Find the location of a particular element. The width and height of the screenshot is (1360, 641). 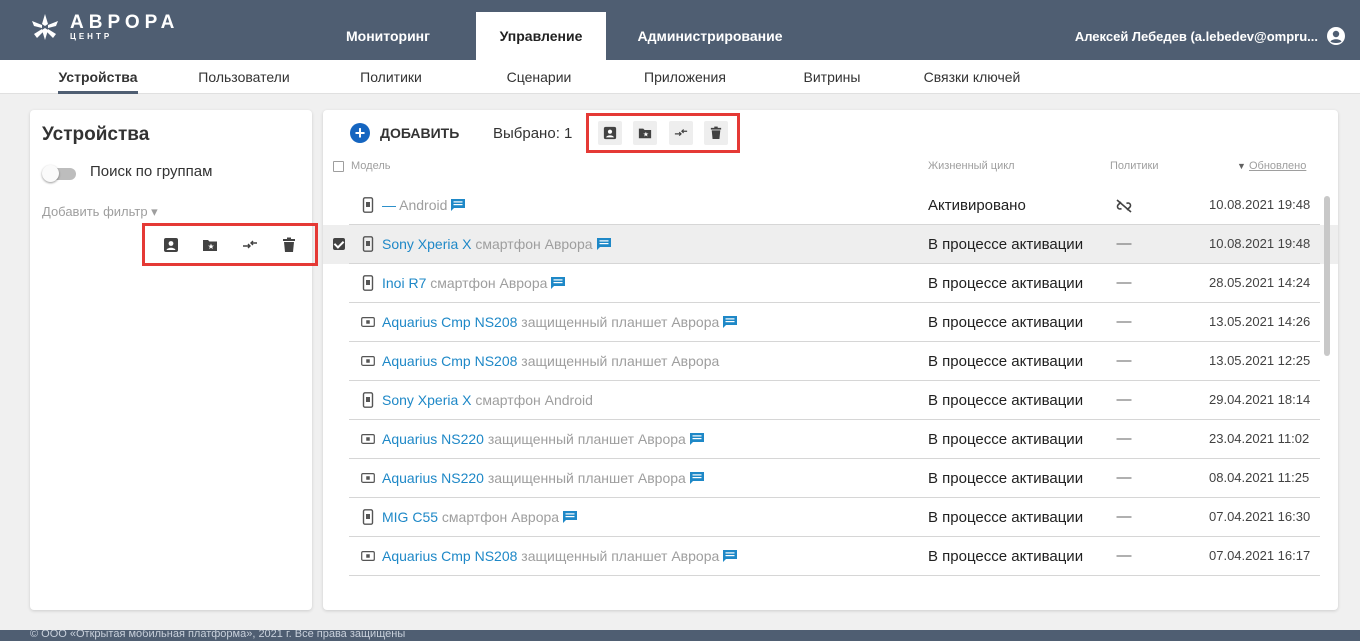

logo: АВРОРА ЦЕНТР is located at coordinates (104, 27).